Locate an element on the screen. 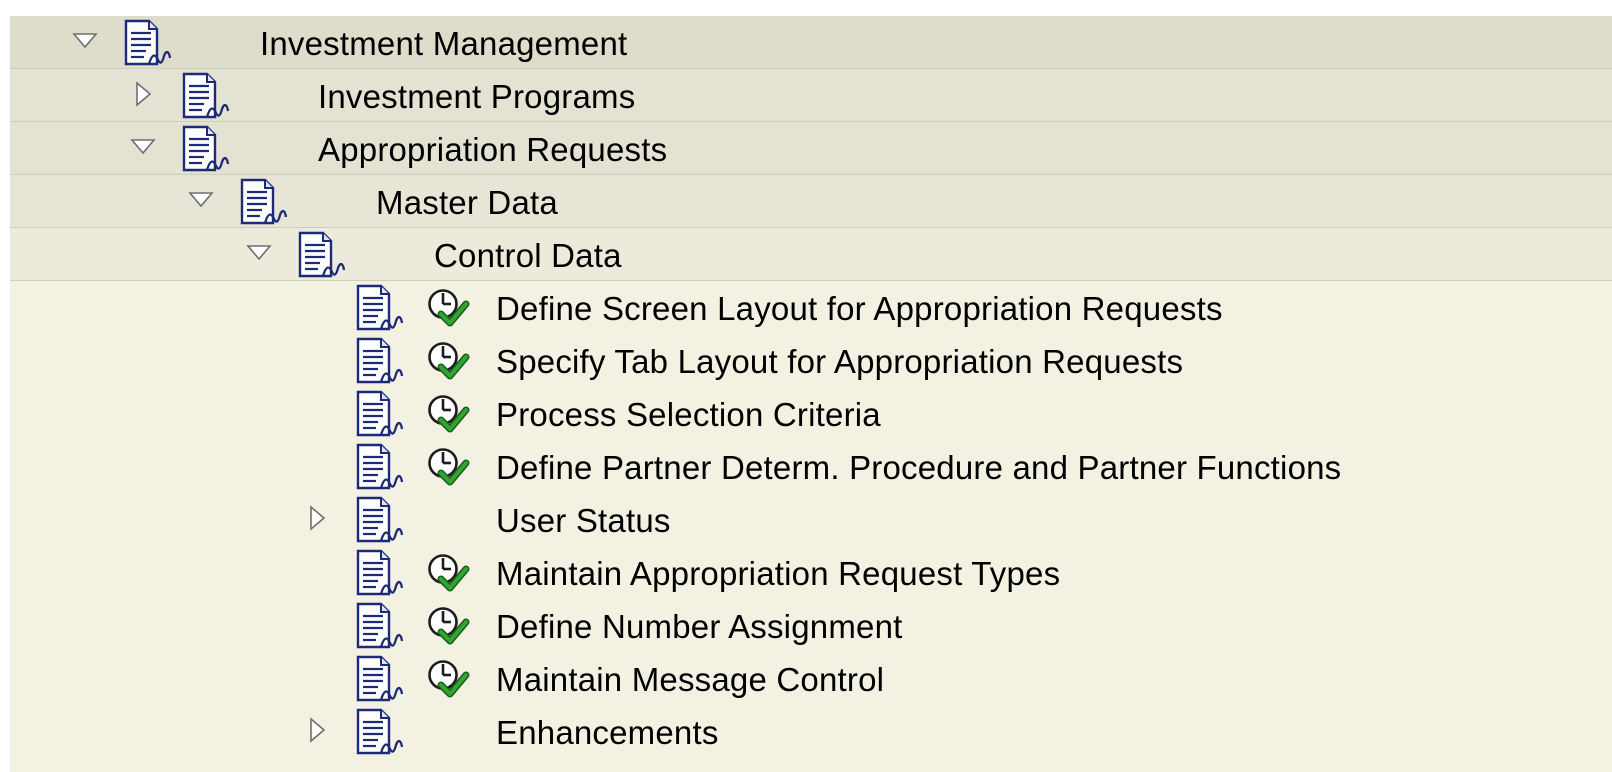  tree-node: Master Data is located at coordinates (811, 201).